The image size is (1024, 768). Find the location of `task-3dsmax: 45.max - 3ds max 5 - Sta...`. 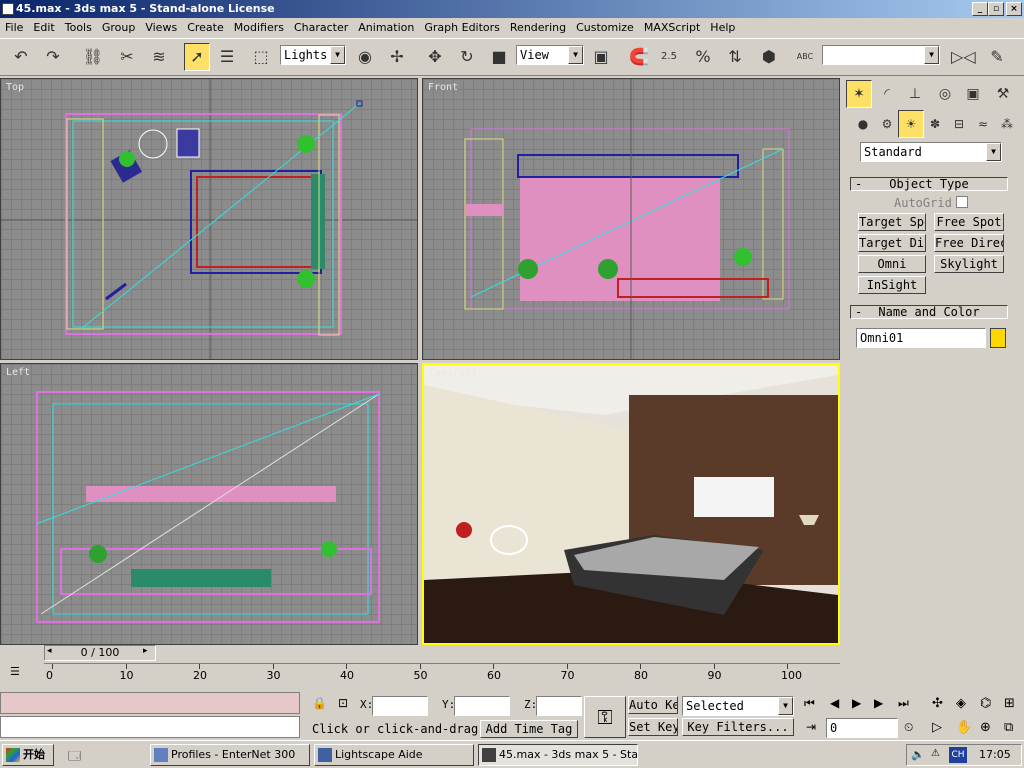

task-3dsmax: 45.max - 3ds max 5 - Sta... is located at coordinates (558, 755).